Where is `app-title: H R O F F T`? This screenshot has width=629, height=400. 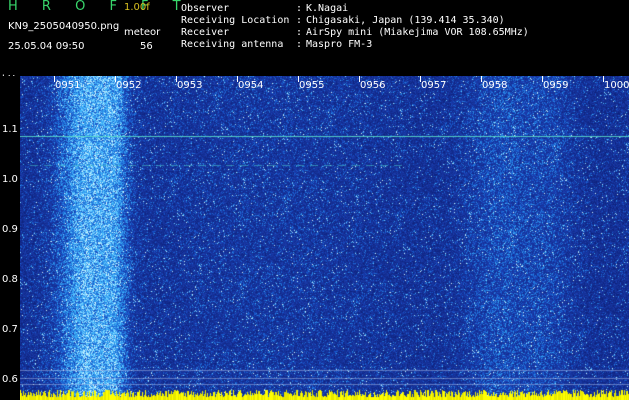
app-title: H R O F F T is located at coordinates (99, 7).